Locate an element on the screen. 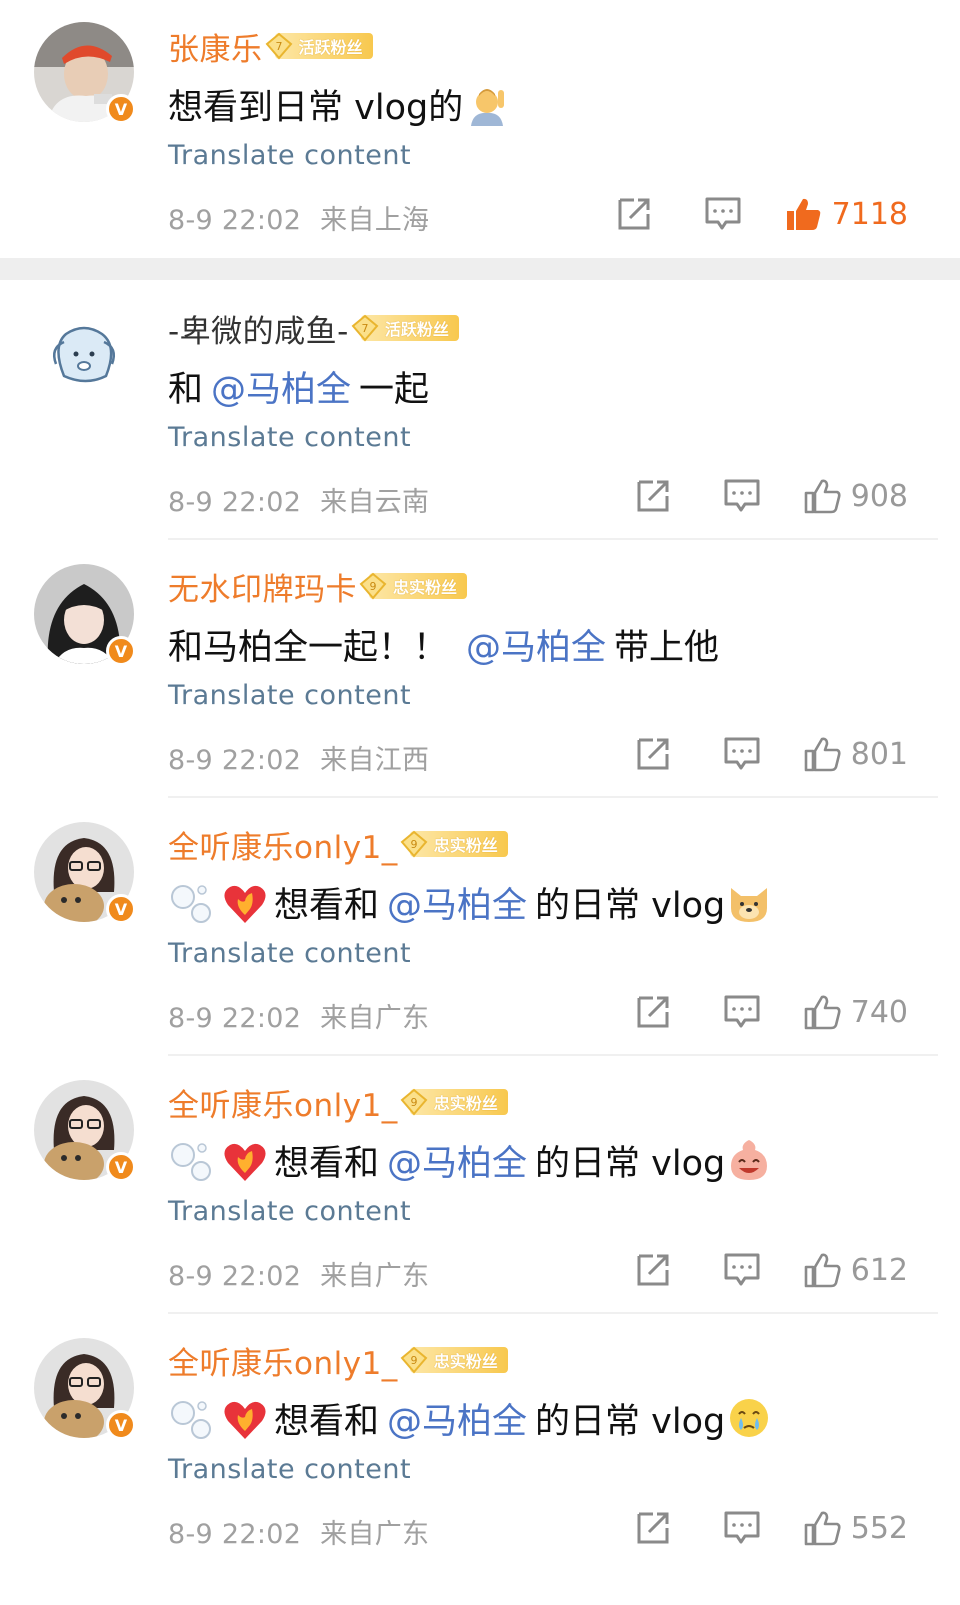 Image resolution: width=960 pixels, height=1605 pixels. comment-text-body: 和马柏全一起！！ is located at coordinates (308, 647).